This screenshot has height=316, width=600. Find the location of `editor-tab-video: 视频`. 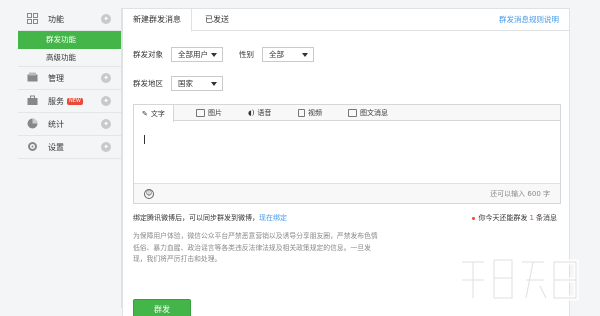

editor-tab-video: 视频 is located at coordinates (310, 113).